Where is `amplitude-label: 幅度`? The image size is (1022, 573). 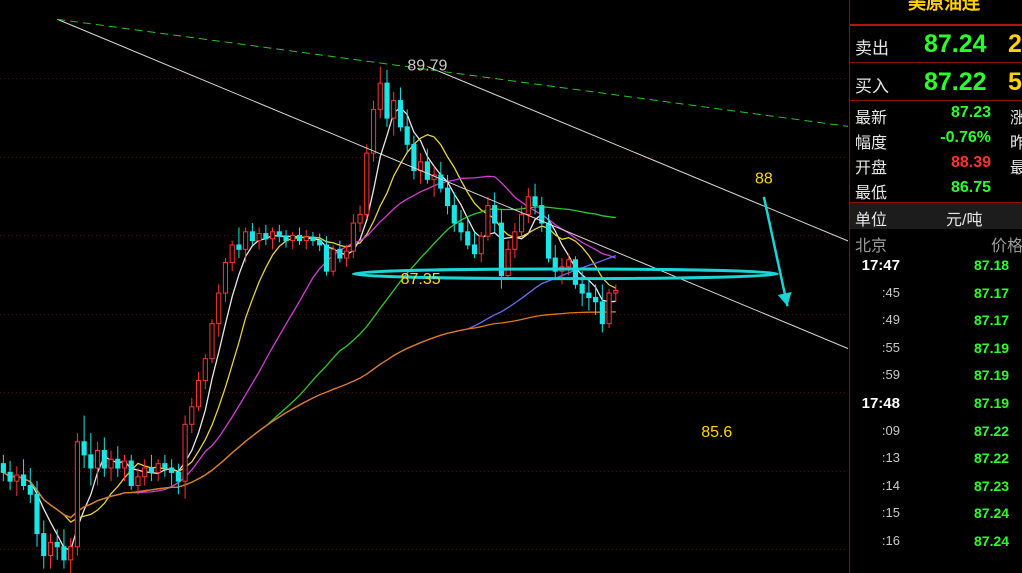
amplitude-label: 幅度 is located at coordinates (871, 143).